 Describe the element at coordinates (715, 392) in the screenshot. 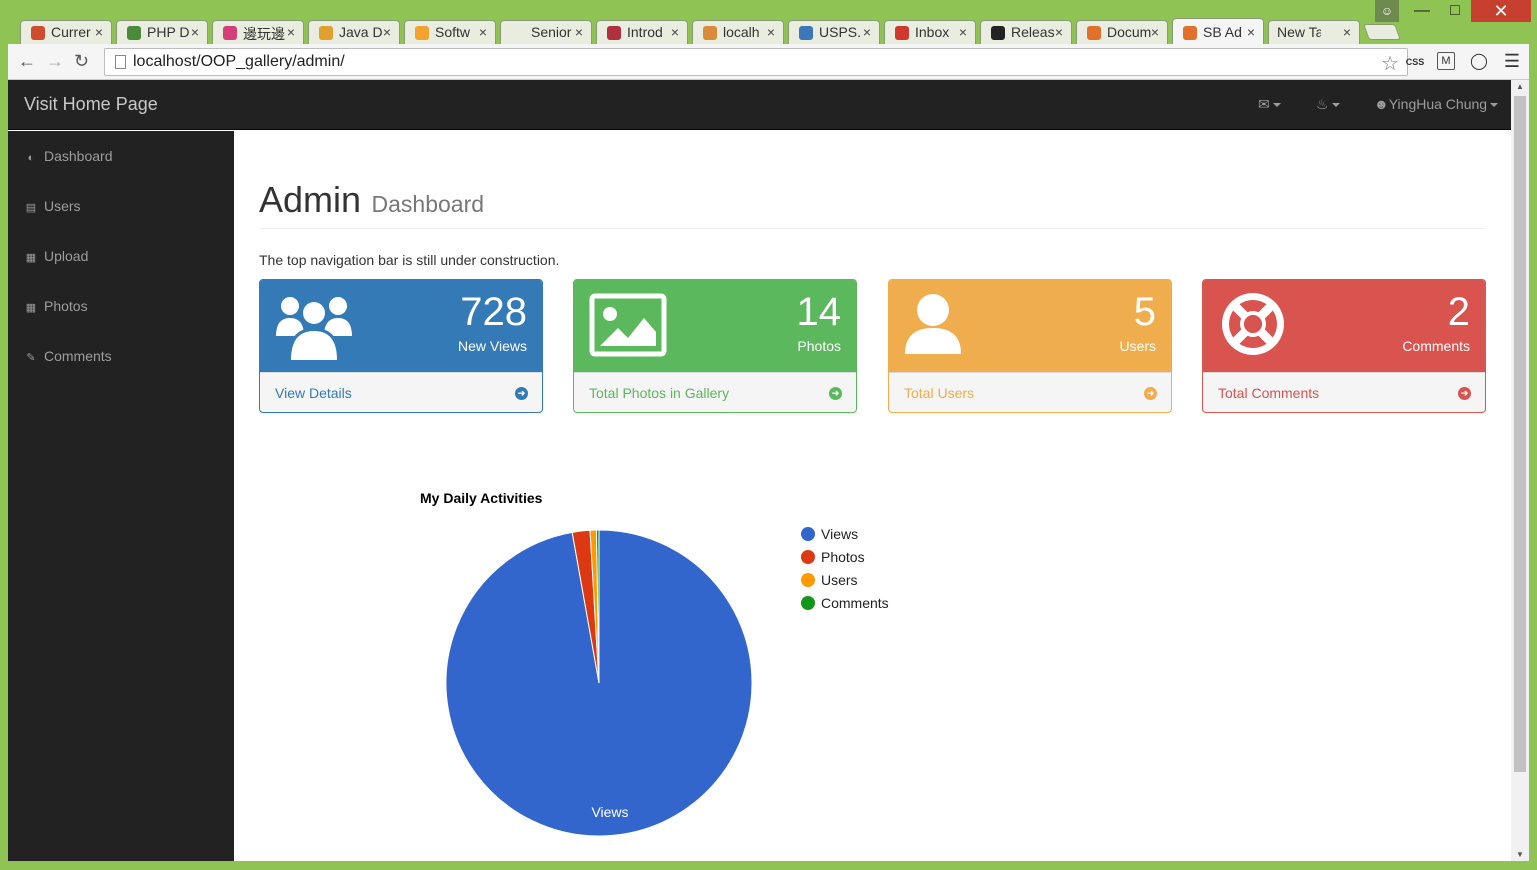

I see `total-photos-link: Total Photos in Gallery ➜` at that location.